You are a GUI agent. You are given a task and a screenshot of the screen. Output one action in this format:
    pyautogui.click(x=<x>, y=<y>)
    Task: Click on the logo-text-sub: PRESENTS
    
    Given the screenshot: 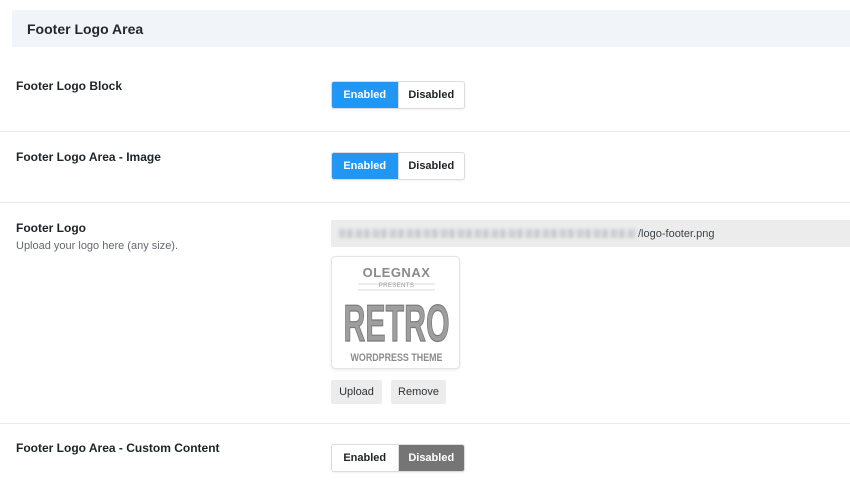 What is the action you would take?
    pyautogui.click(x=397, y=286)
    